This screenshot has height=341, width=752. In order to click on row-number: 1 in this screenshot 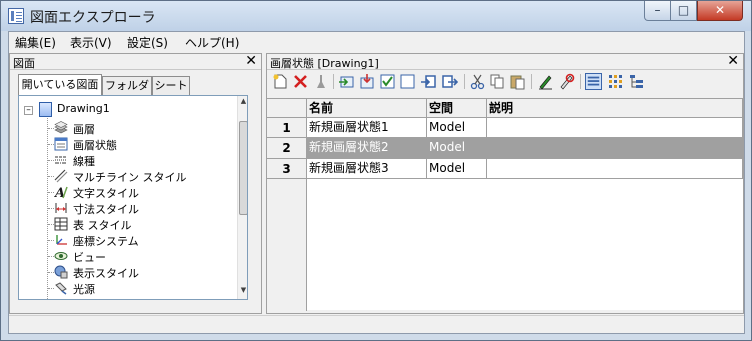, I will do `click(287, 128)`.